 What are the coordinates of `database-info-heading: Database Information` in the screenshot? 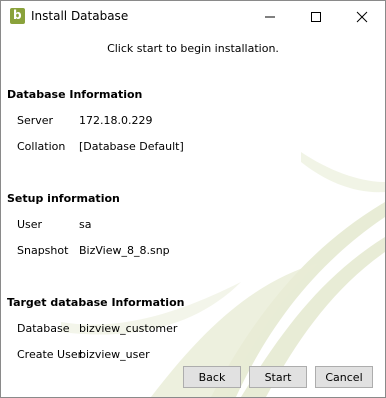 It's located at (75, 94).